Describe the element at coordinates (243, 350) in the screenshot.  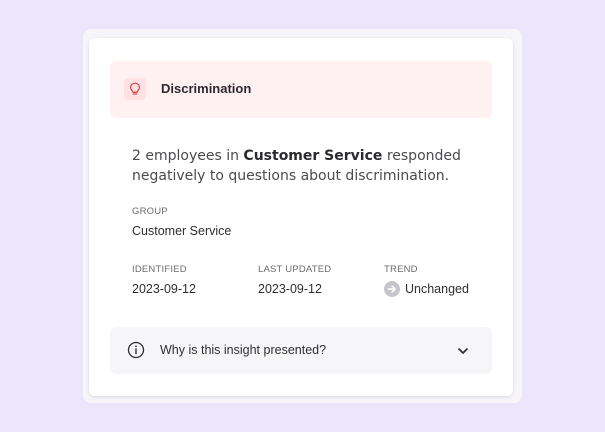
I see `why-insight-label: Why is this insight presented?` at that location.